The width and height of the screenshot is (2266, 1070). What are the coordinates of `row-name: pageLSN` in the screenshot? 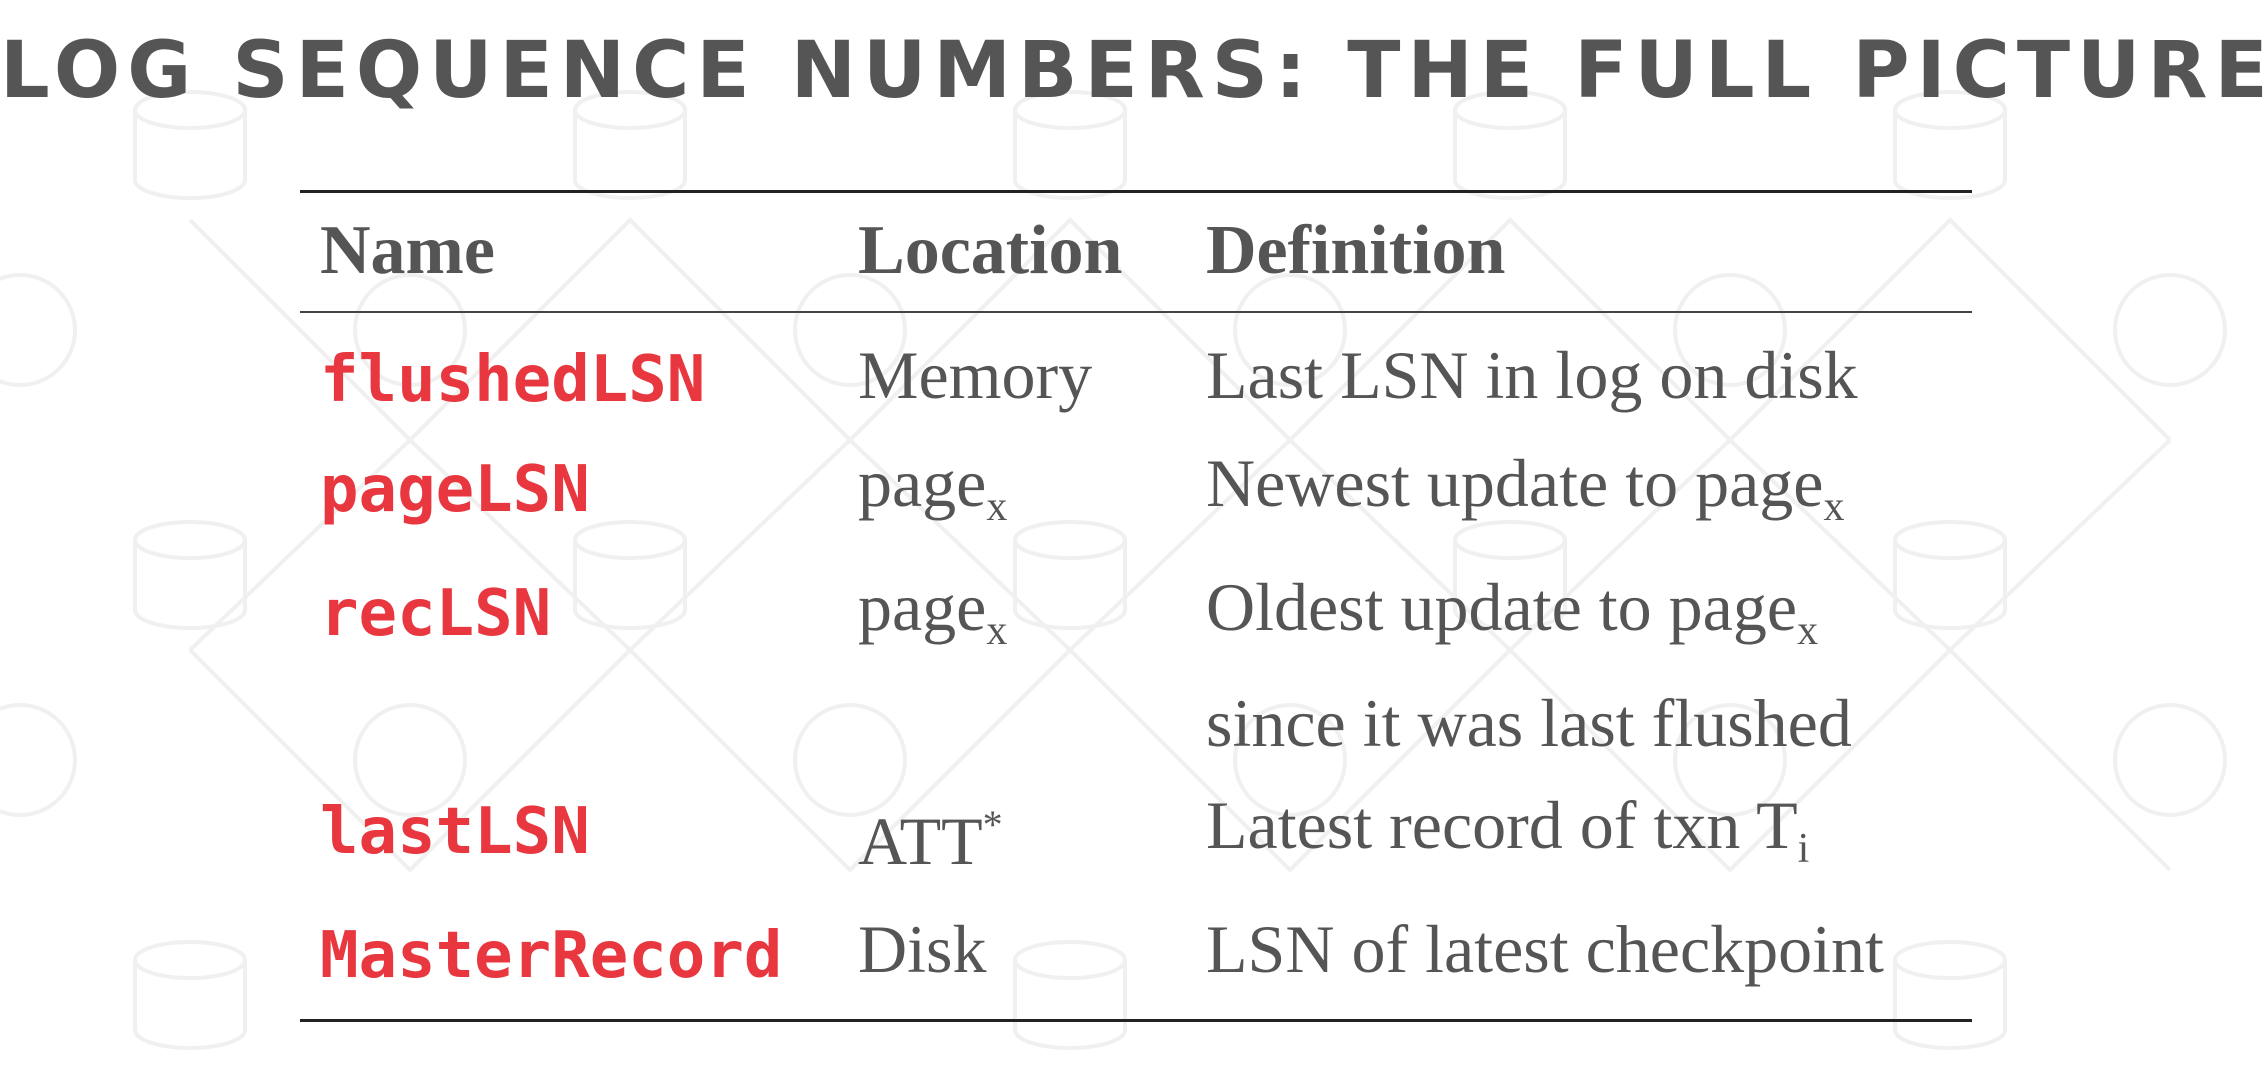 It's located at (455, 490).